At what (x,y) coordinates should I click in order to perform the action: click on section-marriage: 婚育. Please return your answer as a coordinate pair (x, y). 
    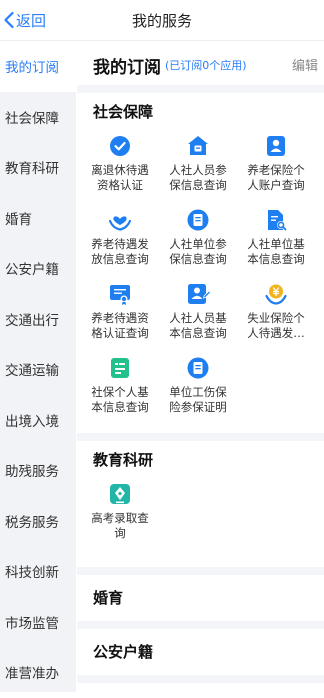
    Looking at the image, I should click on (200, 602).